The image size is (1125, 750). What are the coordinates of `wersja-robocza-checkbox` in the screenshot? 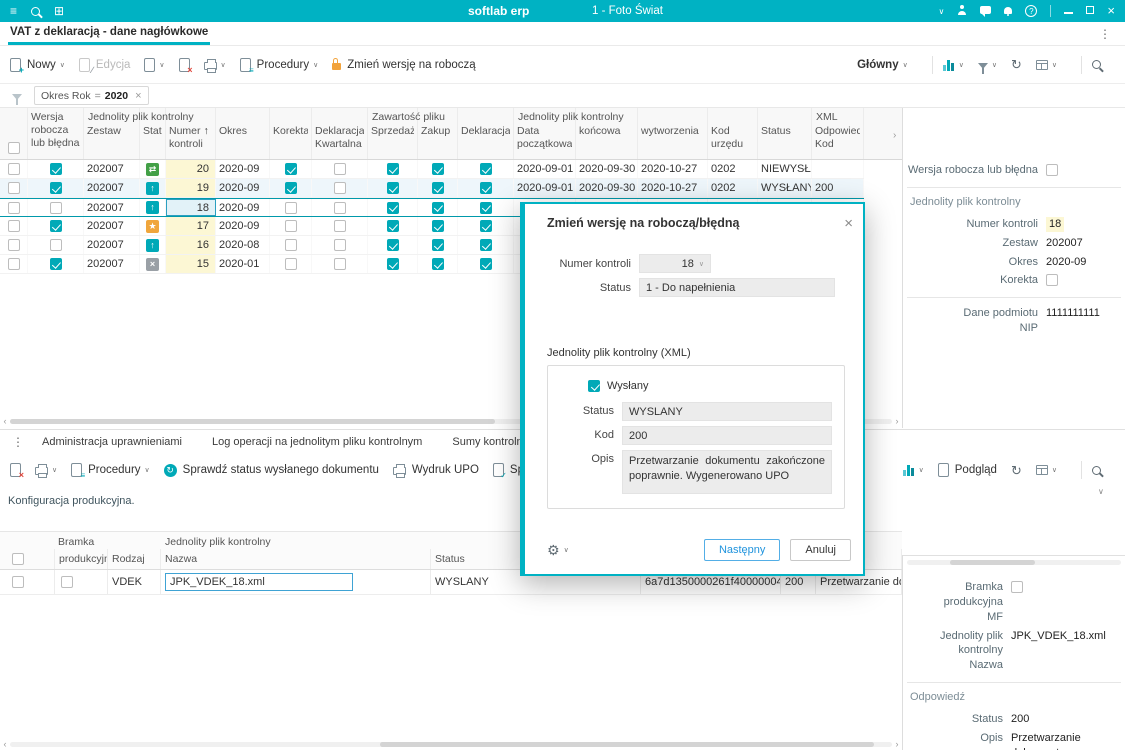 It's located at (1052, 170).